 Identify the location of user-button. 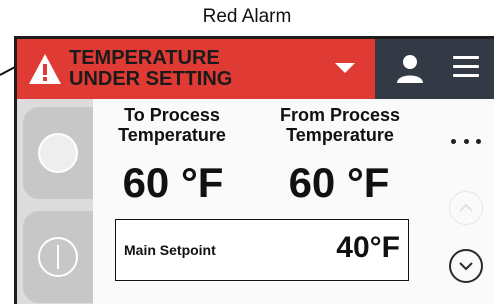
(410, 69).